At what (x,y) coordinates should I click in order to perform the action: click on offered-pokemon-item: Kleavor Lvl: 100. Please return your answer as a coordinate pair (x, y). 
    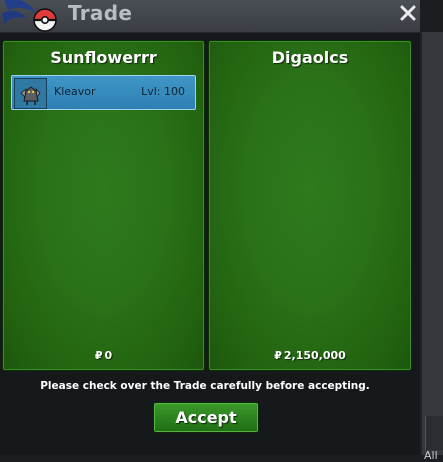
    Looking at the image, I should click on (103, 92).